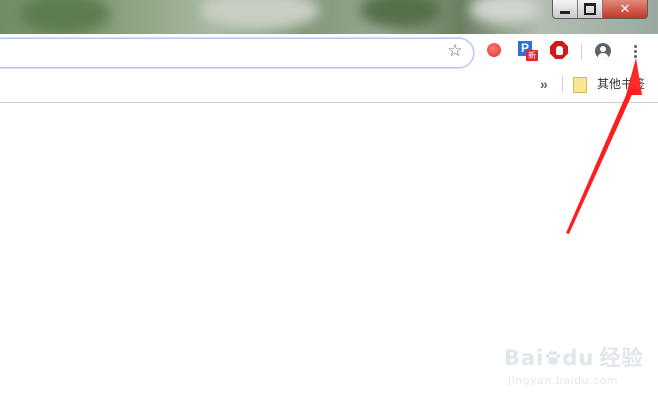  I want to click on watermark-url: jingyan.baidu.com, so click(563, 380).